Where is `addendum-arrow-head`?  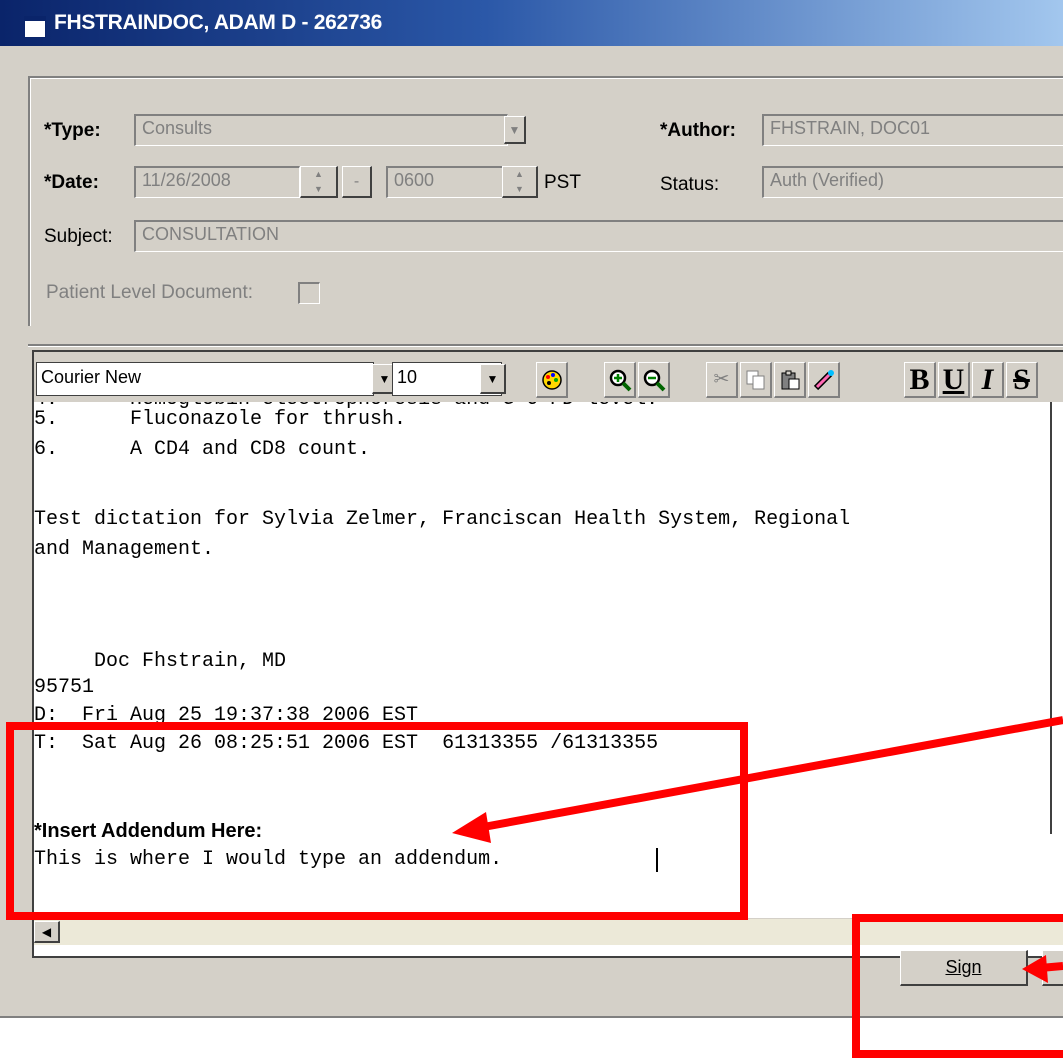
addendum-arrow-head is located at coordinates (471, 827).